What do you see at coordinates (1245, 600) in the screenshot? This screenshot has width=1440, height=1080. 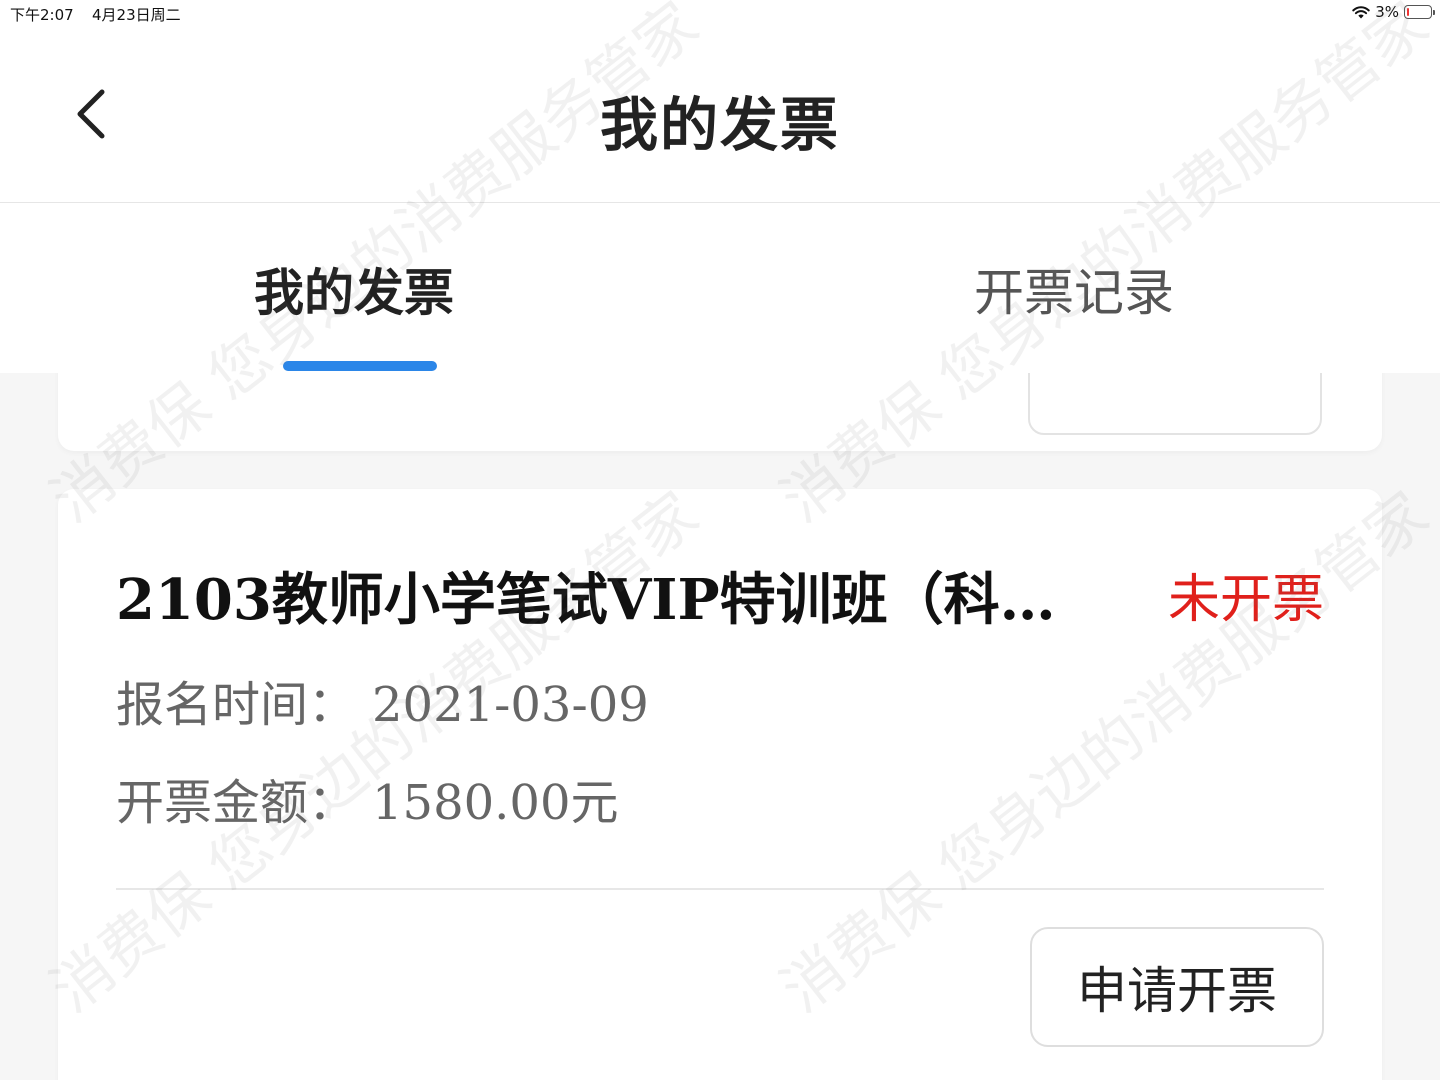 I see `status-badge: 未开票` at bounding box center [1245, 600].